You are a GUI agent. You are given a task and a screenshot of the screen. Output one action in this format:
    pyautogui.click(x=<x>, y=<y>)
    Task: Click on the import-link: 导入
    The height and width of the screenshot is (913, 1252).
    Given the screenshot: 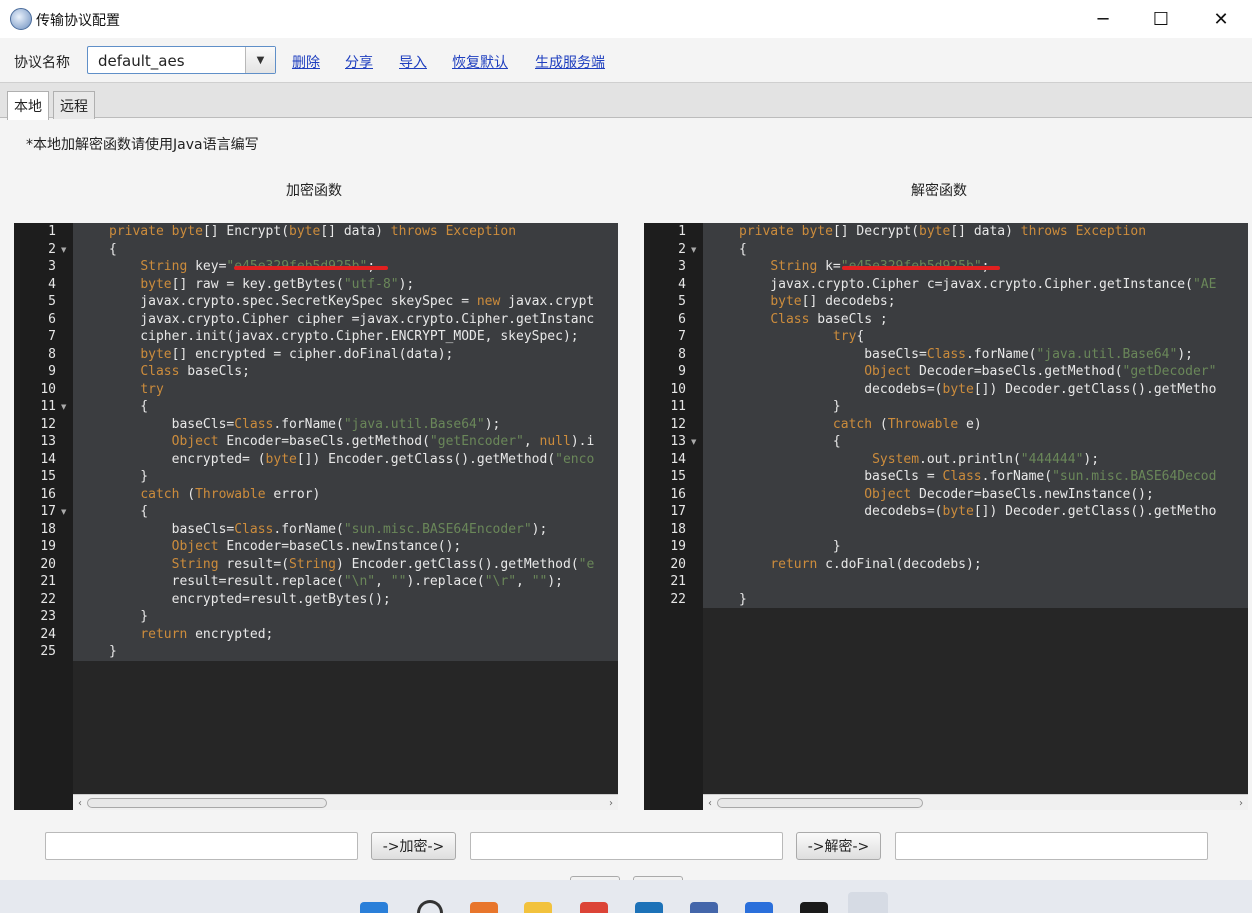 What is the action you would take?
    pyautogui.click(x=413, y=62)
    